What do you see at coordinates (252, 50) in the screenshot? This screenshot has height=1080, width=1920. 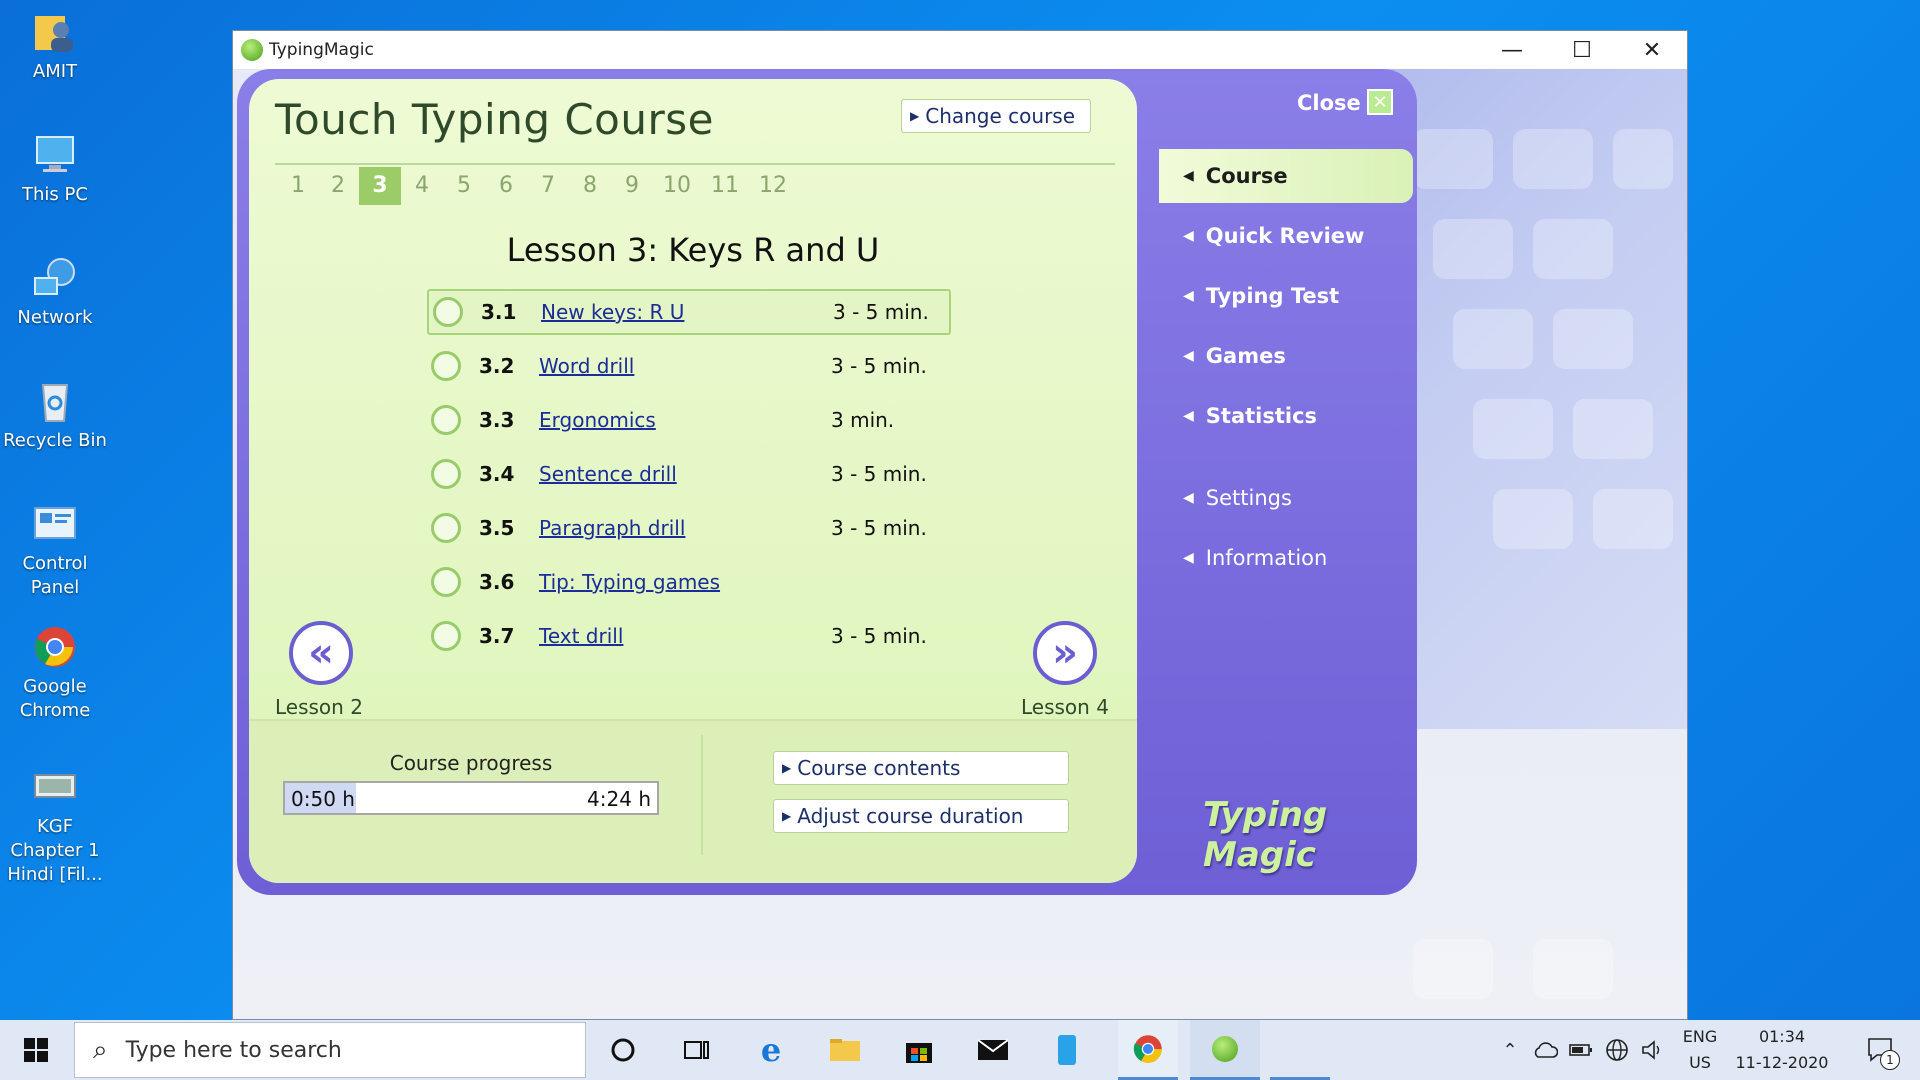 I see `typingmagic-app-icon` at bounding box center [252, 50].